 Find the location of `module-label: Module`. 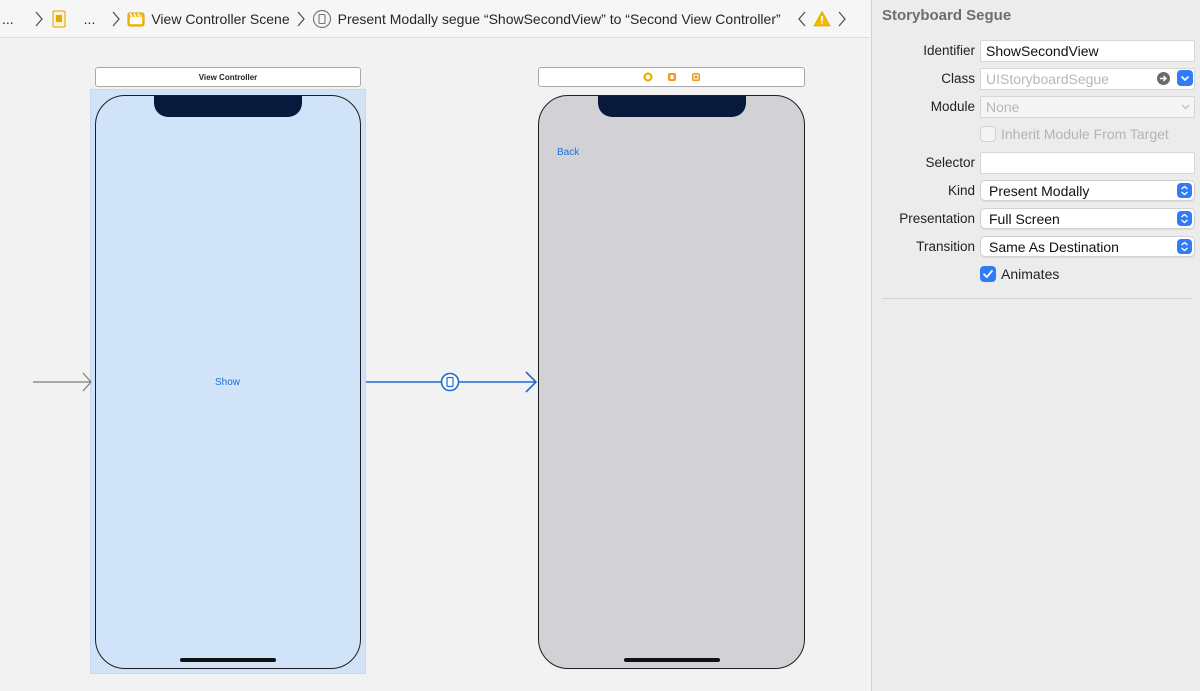

module-label: Module is located at coordinates (952, 106).